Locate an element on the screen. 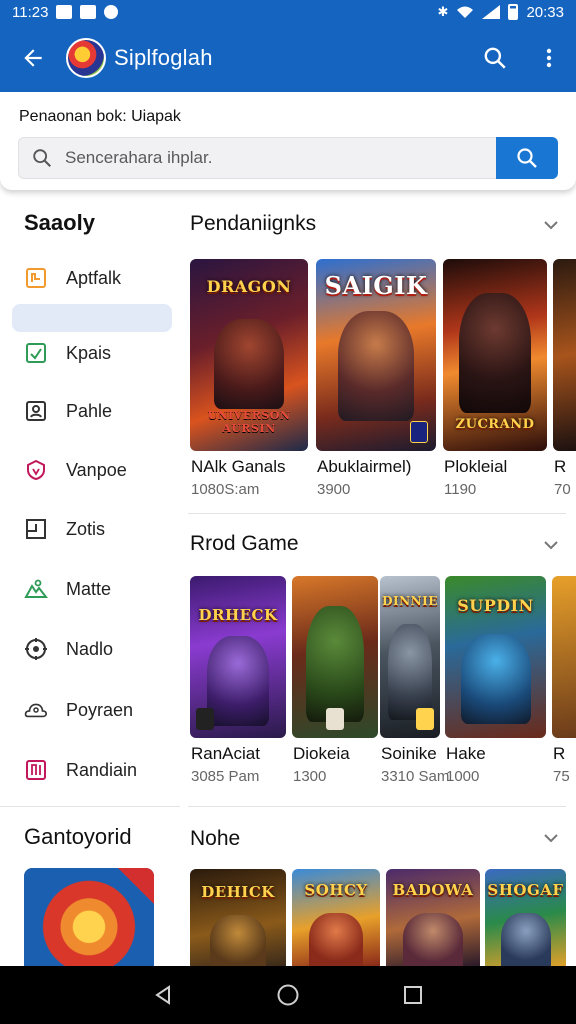 This screenshot has width=576, height=1024. game-cover: DEHICK is located at coordinates (238, 917).